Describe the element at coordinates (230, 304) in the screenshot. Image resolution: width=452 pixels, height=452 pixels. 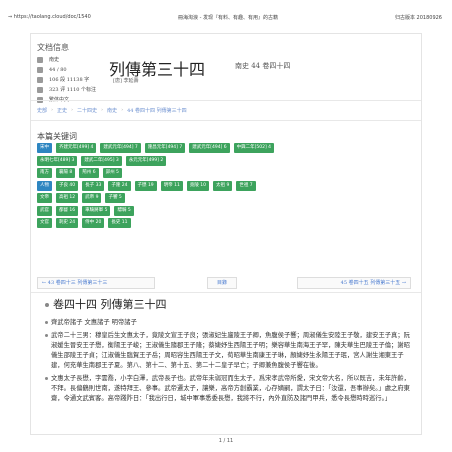
I see `chapter-title: 卷四十四 列傳第三十四` at that location.